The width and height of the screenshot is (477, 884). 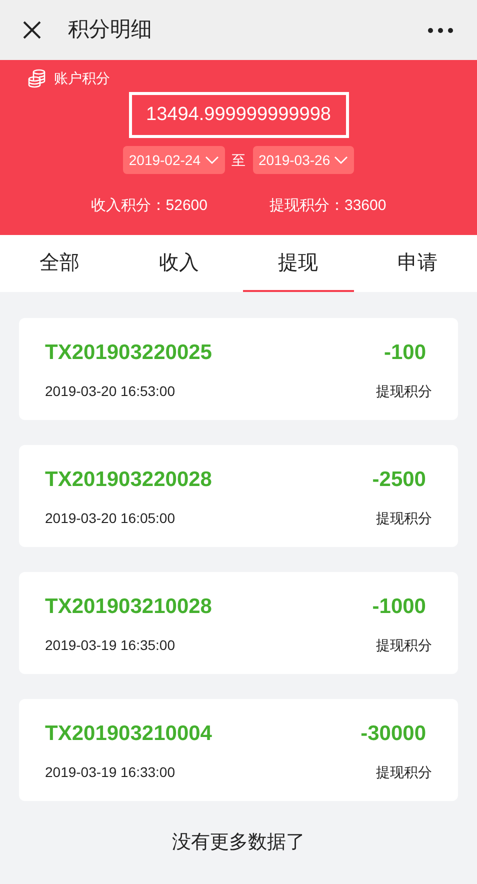 I want to click on page-title: 积分明细, so click(x=110, y=30).